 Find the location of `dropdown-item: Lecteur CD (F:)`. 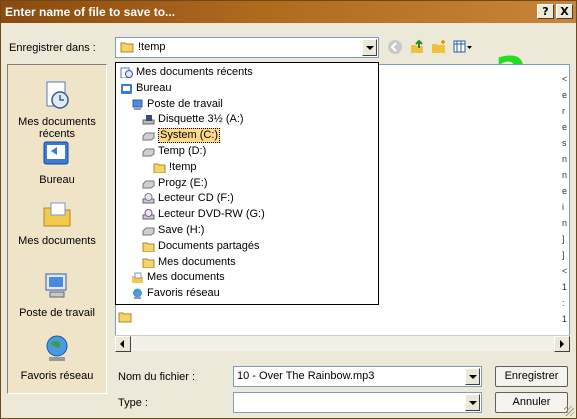

dropdown-item: Lecteur CD (F:) is located at coordinates (188, 198).